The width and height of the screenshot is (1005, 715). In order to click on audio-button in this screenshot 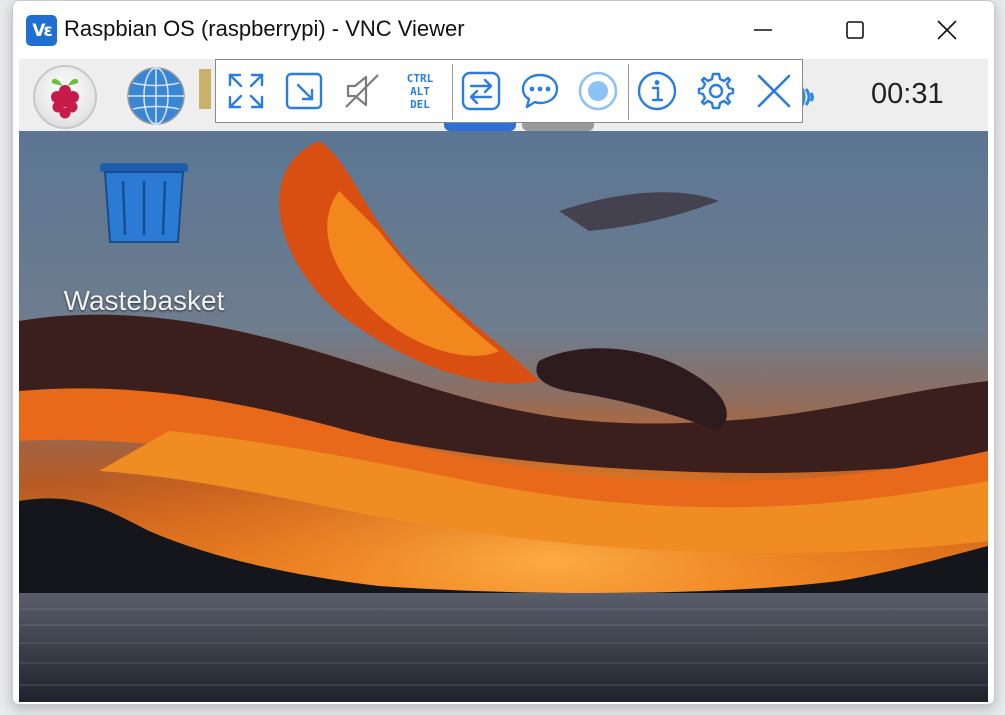, I will do `click(362, 91)`.